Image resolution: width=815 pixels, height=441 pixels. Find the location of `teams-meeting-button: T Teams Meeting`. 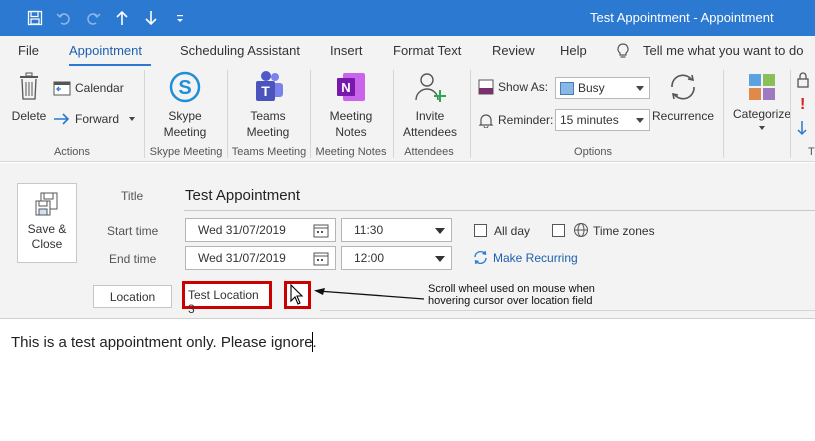

teams-meeting-button: T Teams Meeting is located at coordinates (268, 105).